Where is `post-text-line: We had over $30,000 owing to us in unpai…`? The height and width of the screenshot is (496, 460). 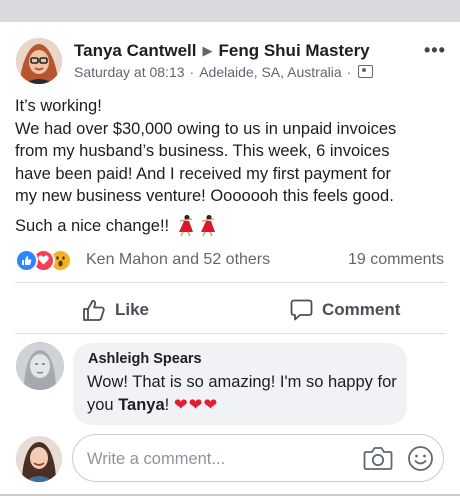
post-text-line: We had over $30,000 owing to us in unpai… is located at coordinates (206, 128).